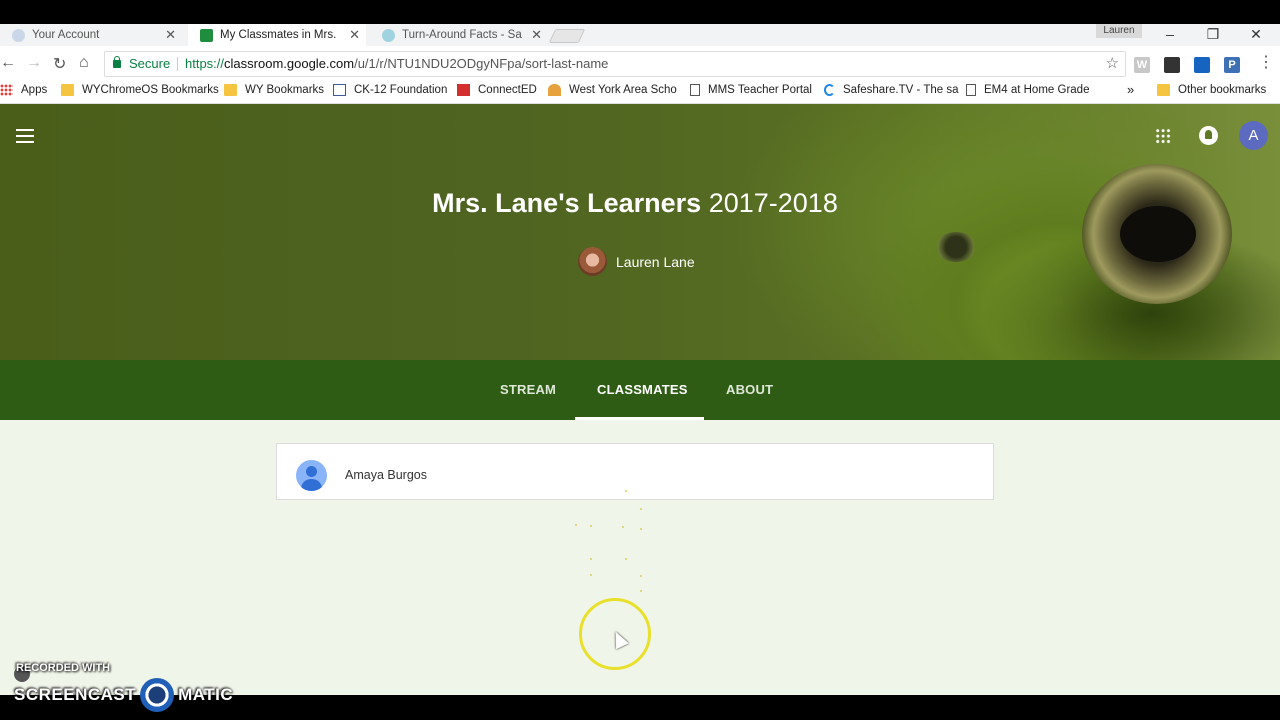  What do you see at coordinates (1037, 90) in the screenshot?
I see `bookmark-label: EM4 at Home Grade` at bounding box center [1037, 90].